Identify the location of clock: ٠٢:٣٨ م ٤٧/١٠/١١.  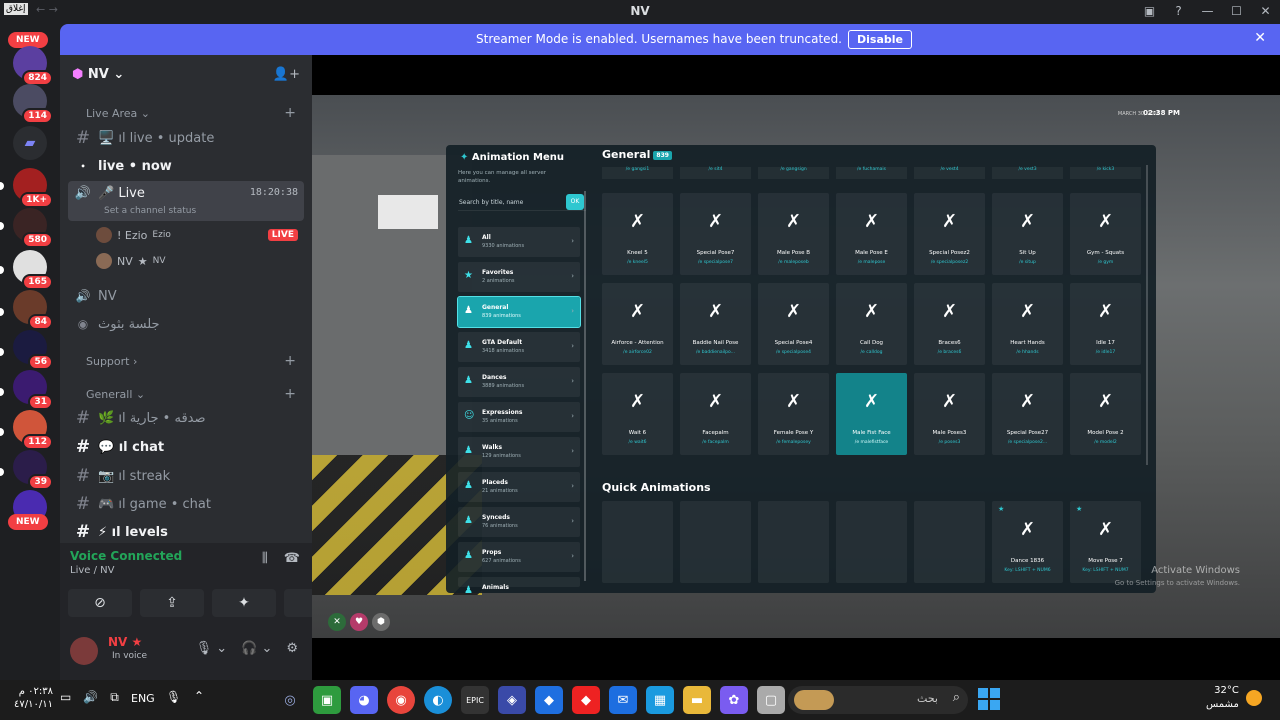
(33, 698).